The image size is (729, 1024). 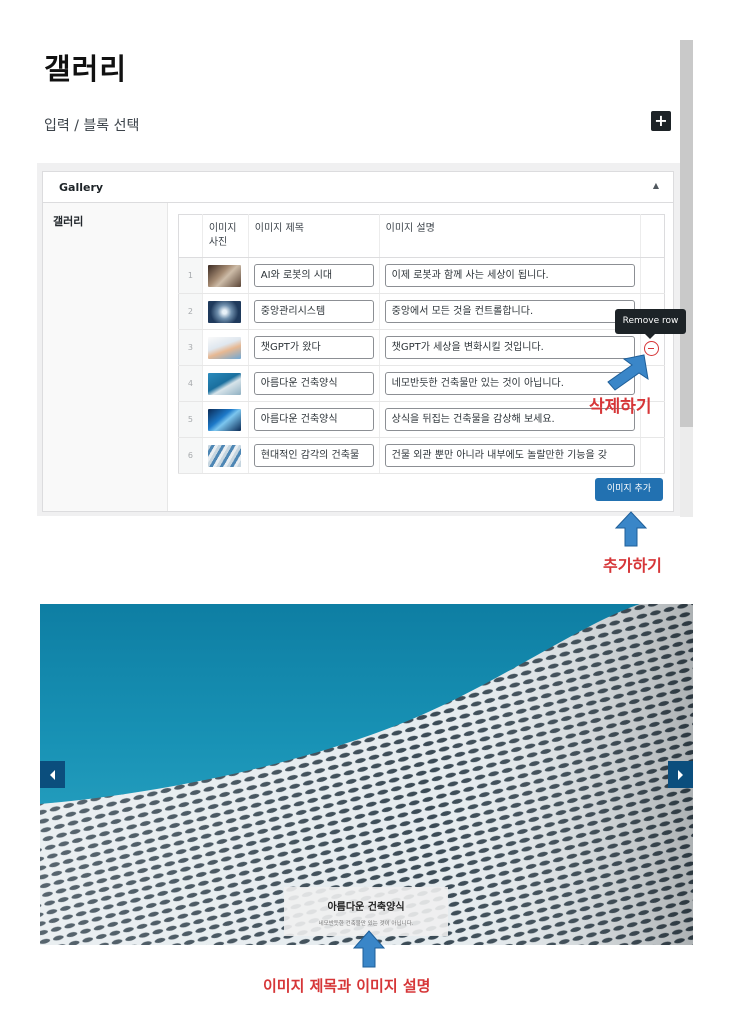 What do you see at coordinates (190, 311) in the screenshot?
I see `row-order-handle: 2` at bounding box center [190, 311].